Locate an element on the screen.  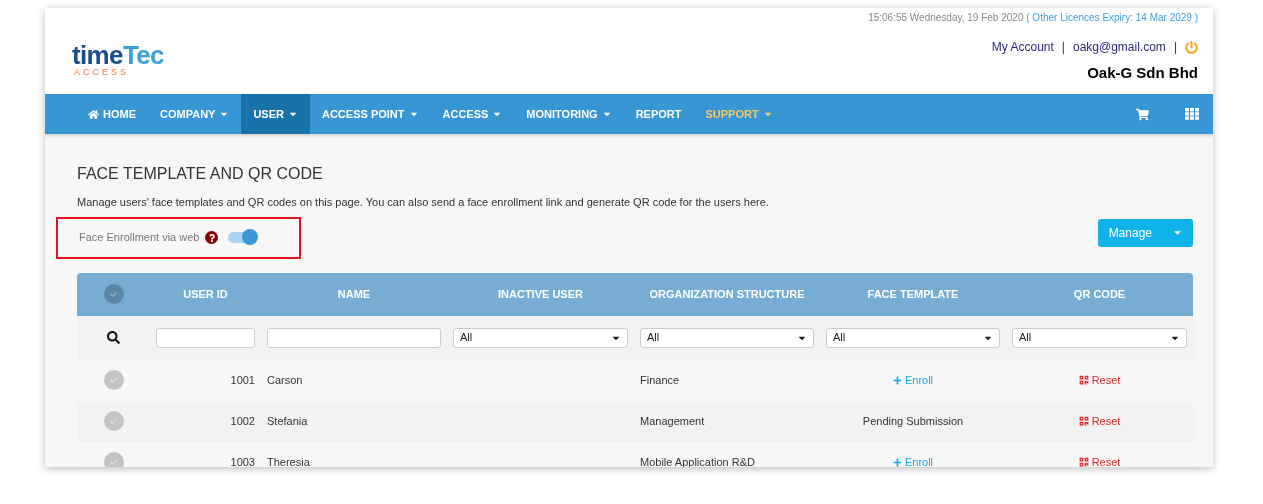
select-all-checkbox is located at coordinates (113, 294).